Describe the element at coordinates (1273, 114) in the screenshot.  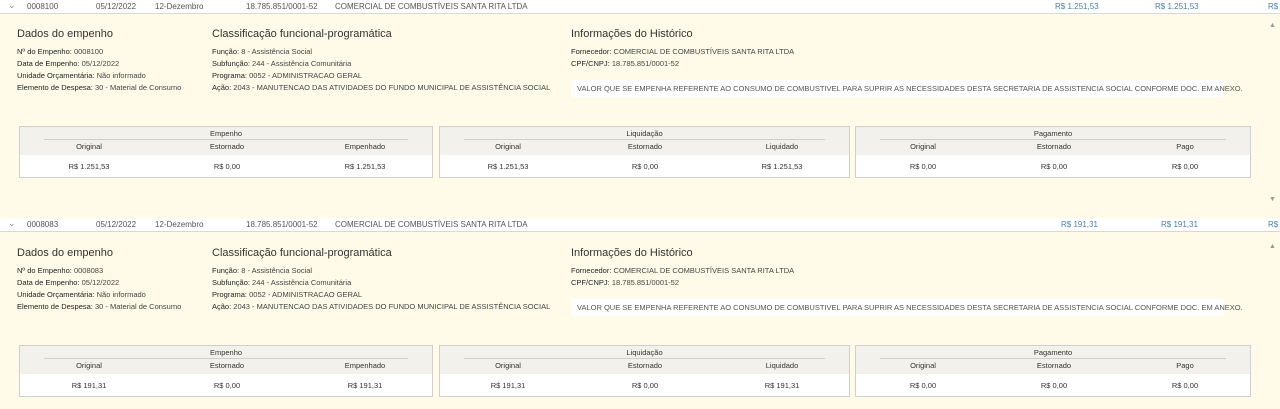
I see `detail-scrollbar: ▲ ▼` at that location.